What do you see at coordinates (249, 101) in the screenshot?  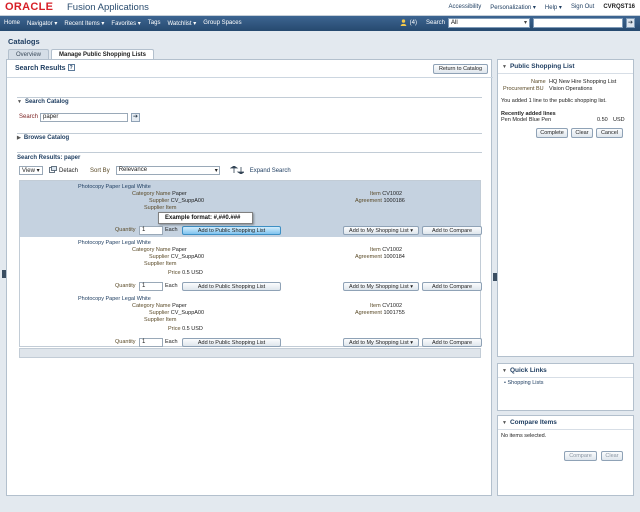 I see `search-catalog-header: ▼ Search Catalog` at bounding box center [249, 101].